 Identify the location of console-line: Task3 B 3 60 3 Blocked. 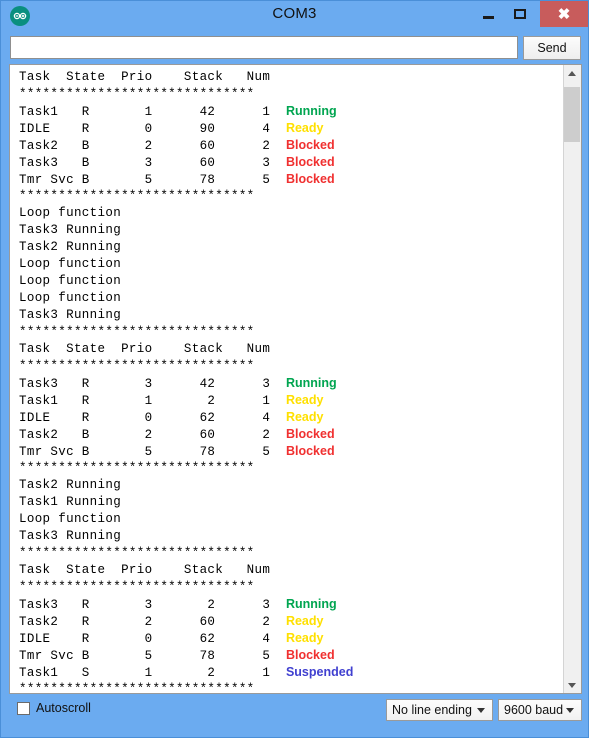
(291, 162).